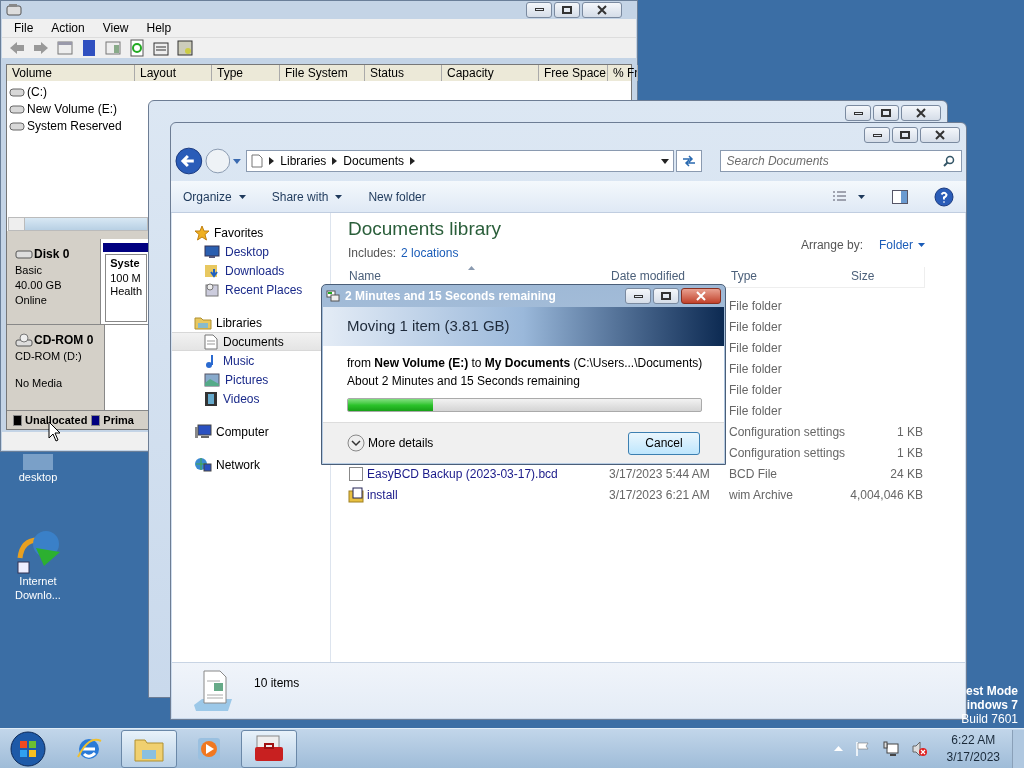 The height and width of the screenshot is (768, 1024). What do you see at coordinates (390, 443) in the screenshot?
I see `more-details-toggle: More details` at bounding box center [390, 443].